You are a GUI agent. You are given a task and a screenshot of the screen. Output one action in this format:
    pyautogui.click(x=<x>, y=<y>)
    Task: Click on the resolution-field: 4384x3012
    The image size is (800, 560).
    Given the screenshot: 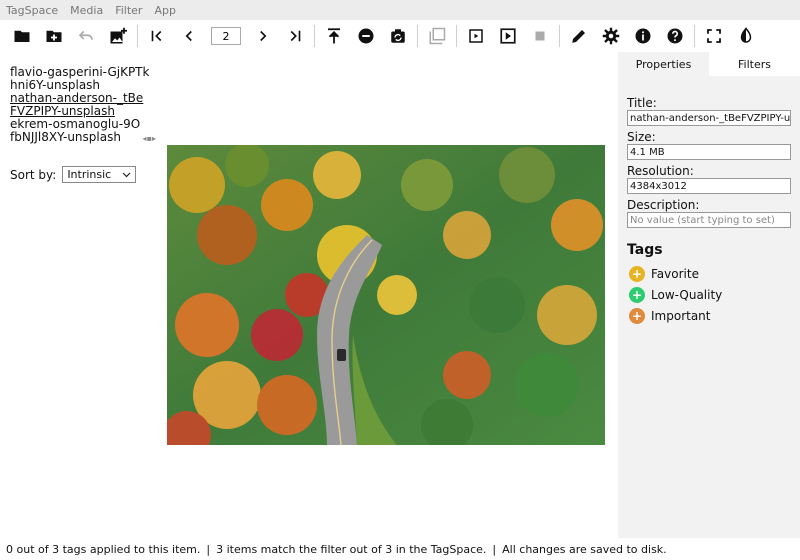 What is the action you would take?
    pyautogui.click(x=709, y=186)
    